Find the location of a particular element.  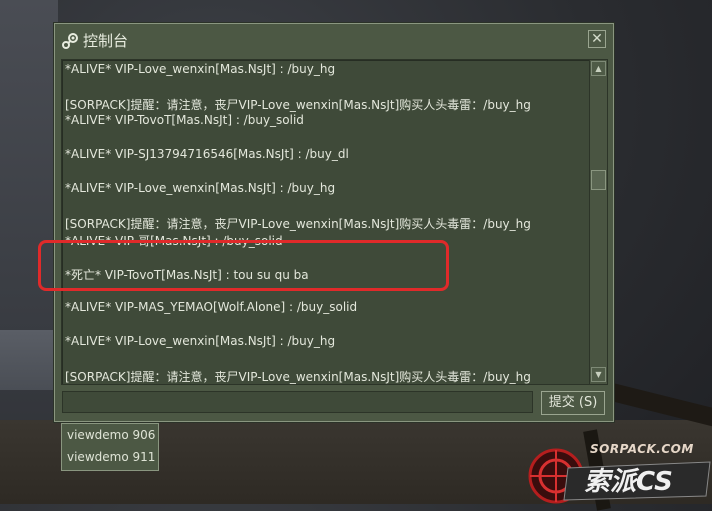

close-button: ✕ is located at coordinates (597, 39).